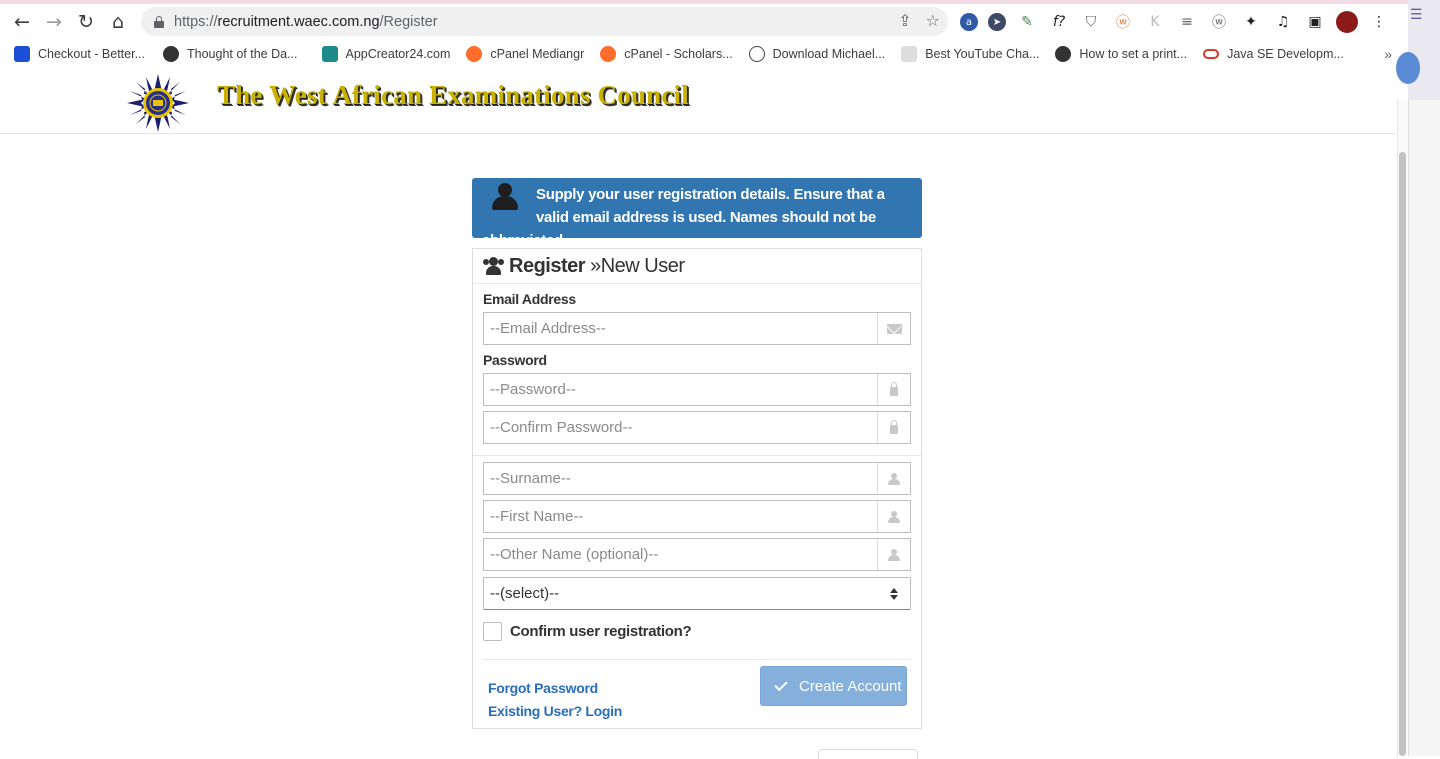 The image size is (1440, 759). Describe the element at coordinates (1315, 22) in the screenshot. I see `side-panel-icon: ▣` at that location.